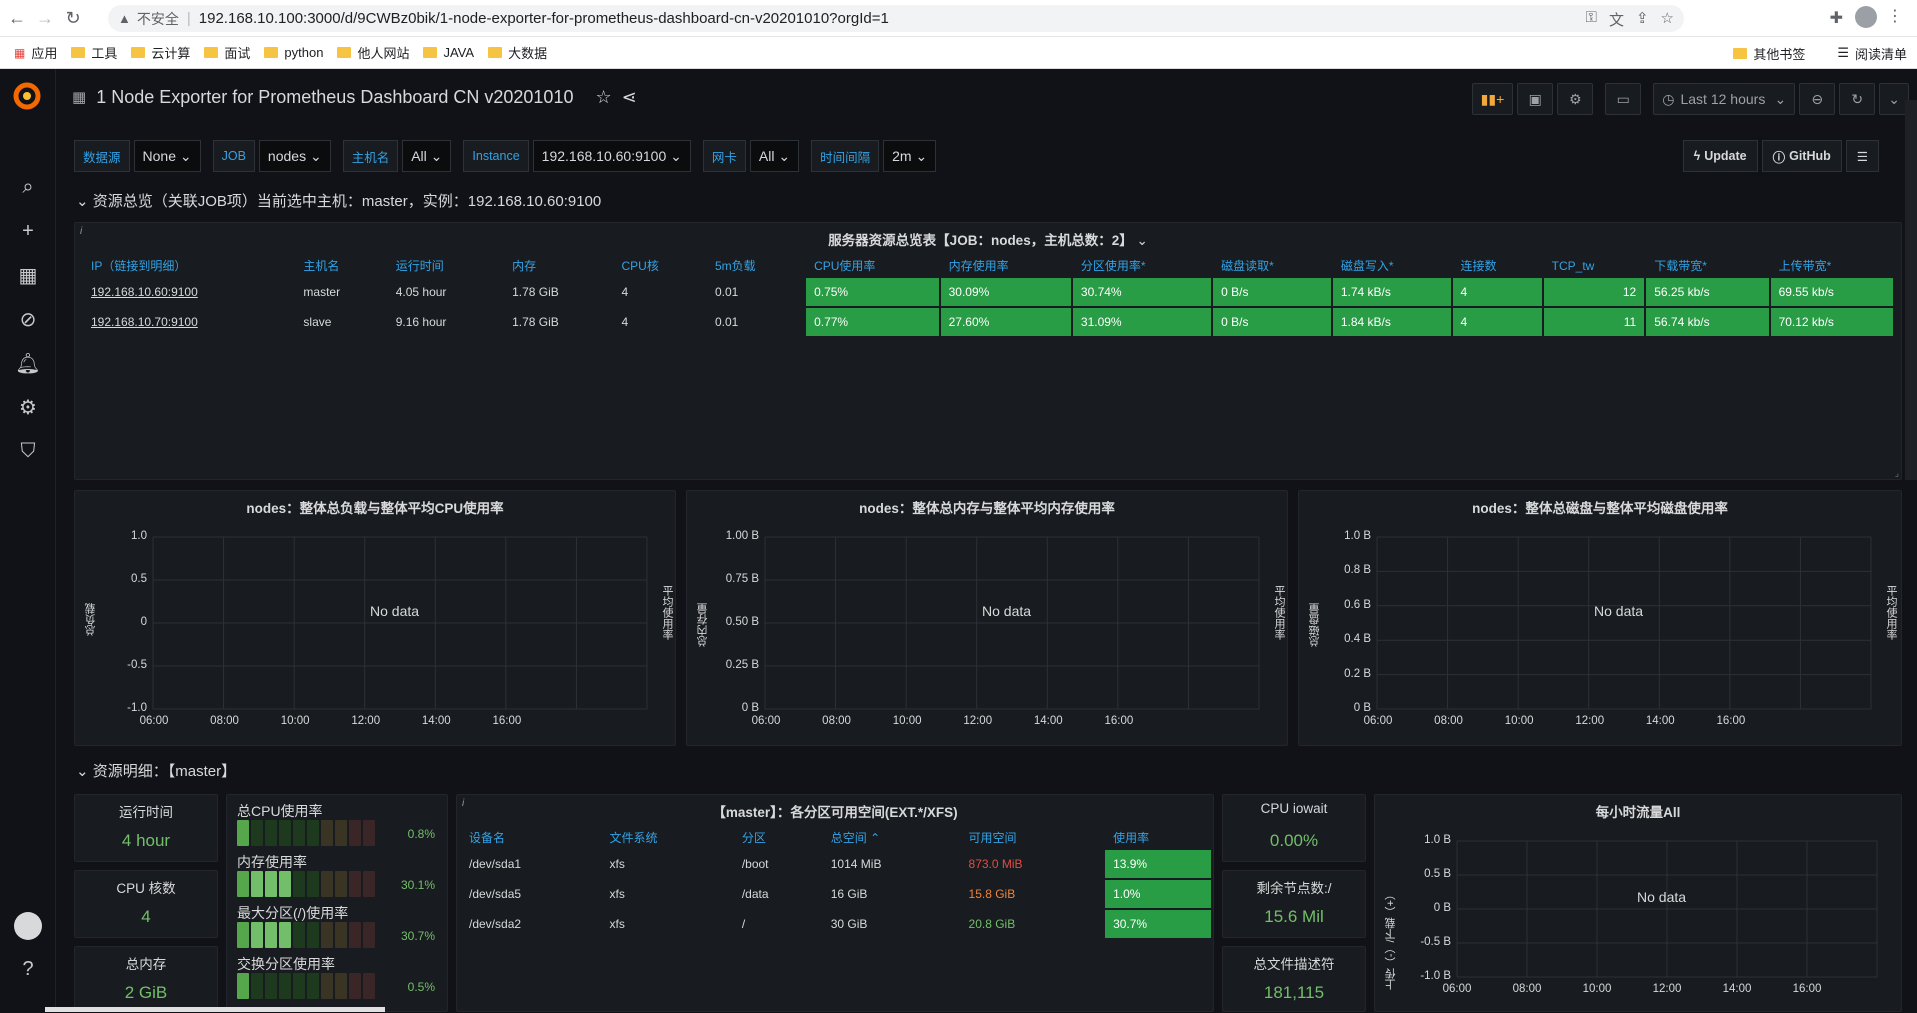 Image resolution: width=1917 pixels, height=1013 pixels. What do you see at coordinates (667, 837) in the screenshot?
I see `column-header: 文件系统` at bounding box center [667, 837].